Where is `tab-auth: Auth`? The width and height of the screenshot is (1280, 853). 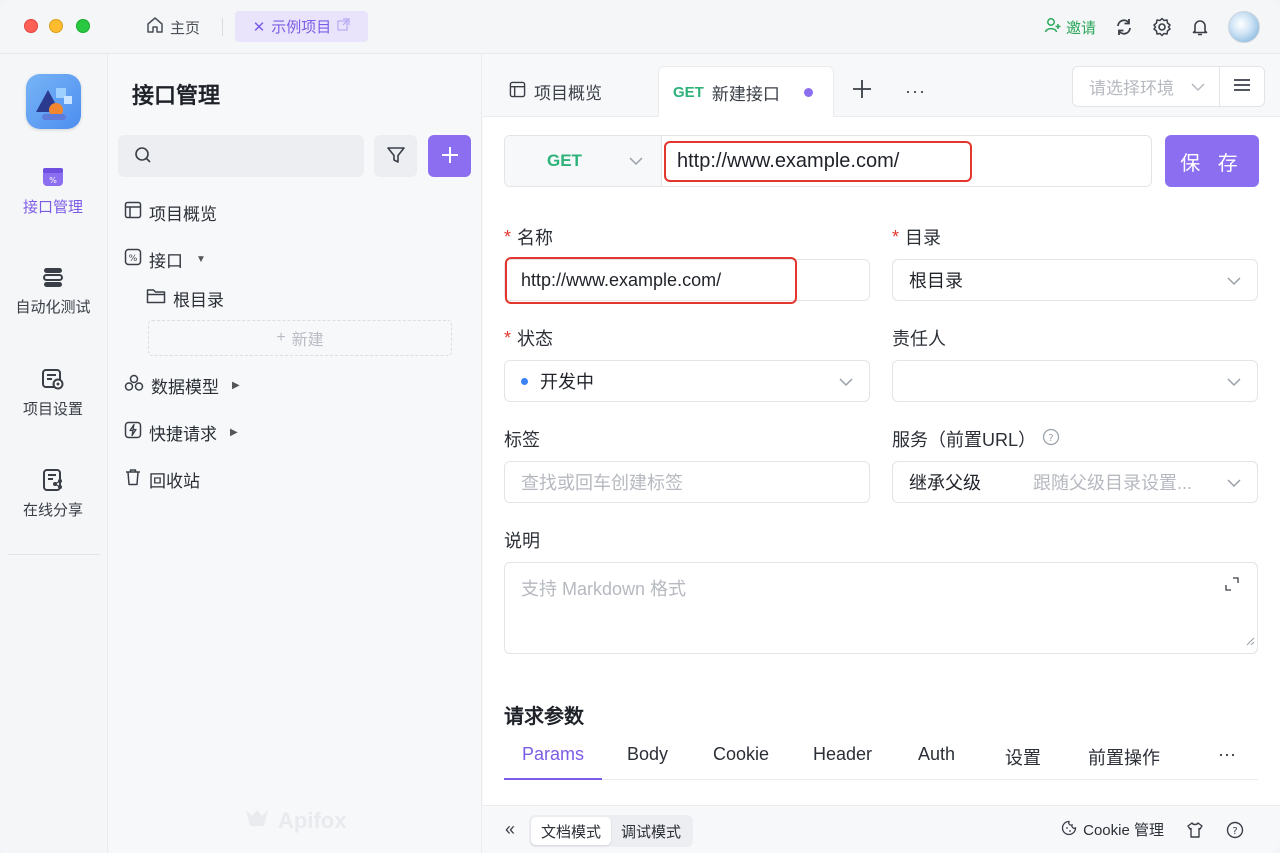 tab-auth: Auth is located at coordinates (936, 762).